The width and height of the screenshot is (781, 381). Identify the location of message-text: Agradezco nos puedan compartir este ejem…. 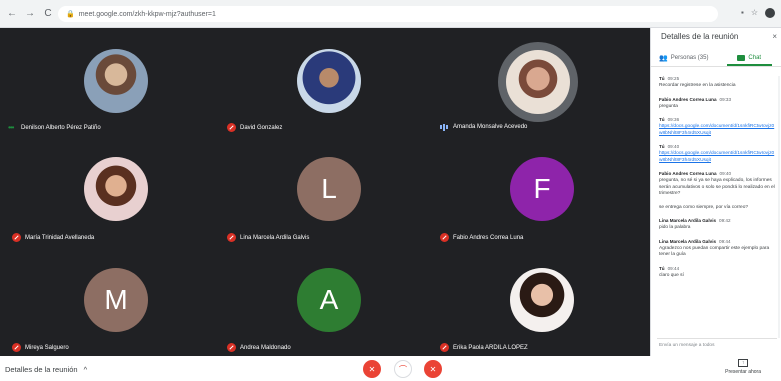
(714, 251).